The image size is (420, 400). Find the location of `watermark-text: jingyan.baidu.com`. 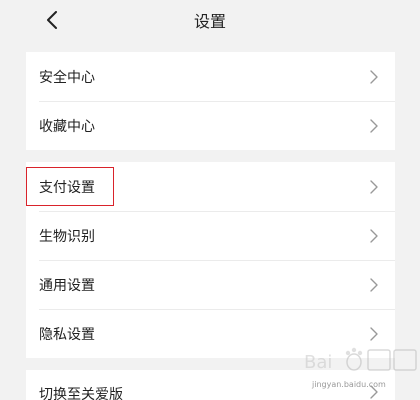

watermark-text: jingyan.baidu.com is located at coordinates (349, 384).